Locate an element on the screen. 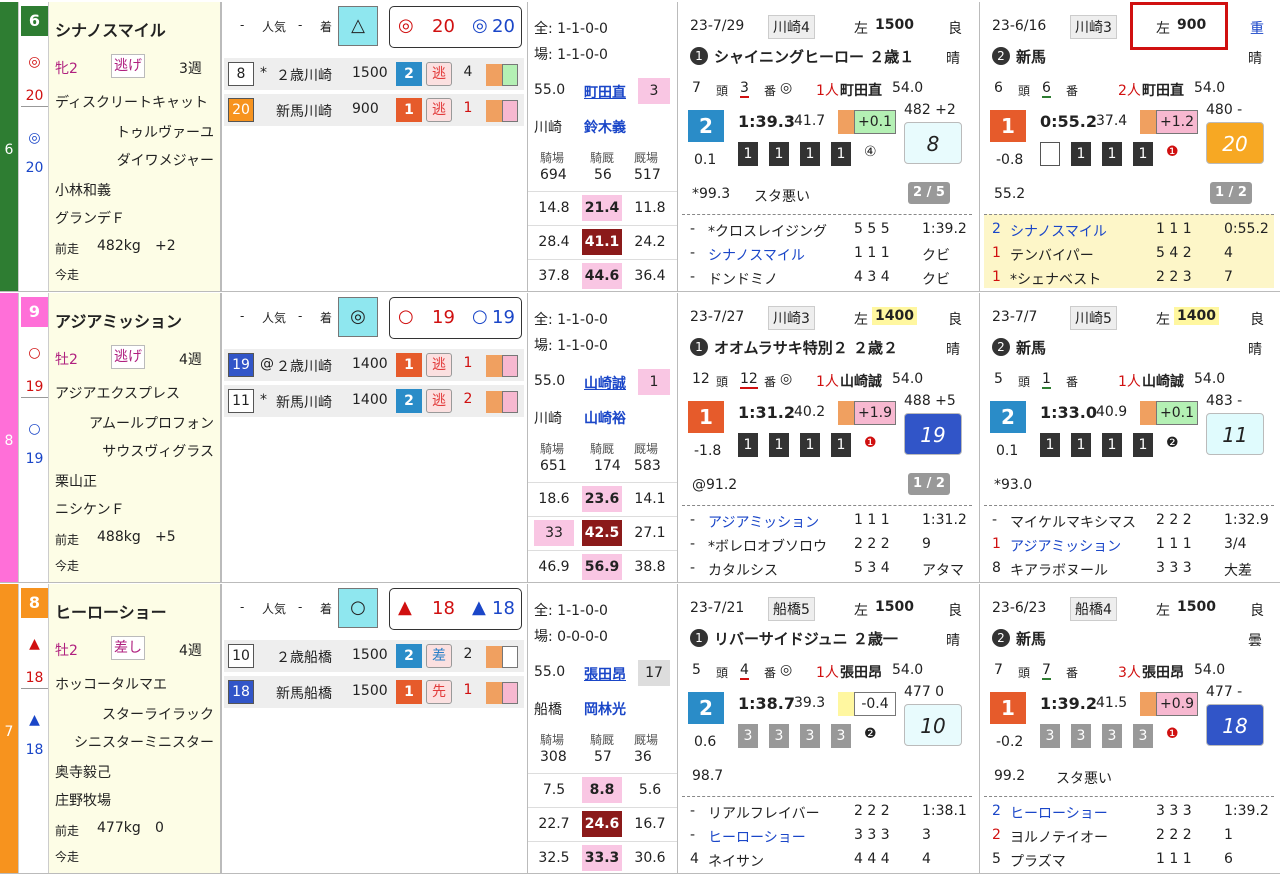 The height and width of the screenshot is (877, 1280). today-label: 今走 is located at coordinates (67, 566).